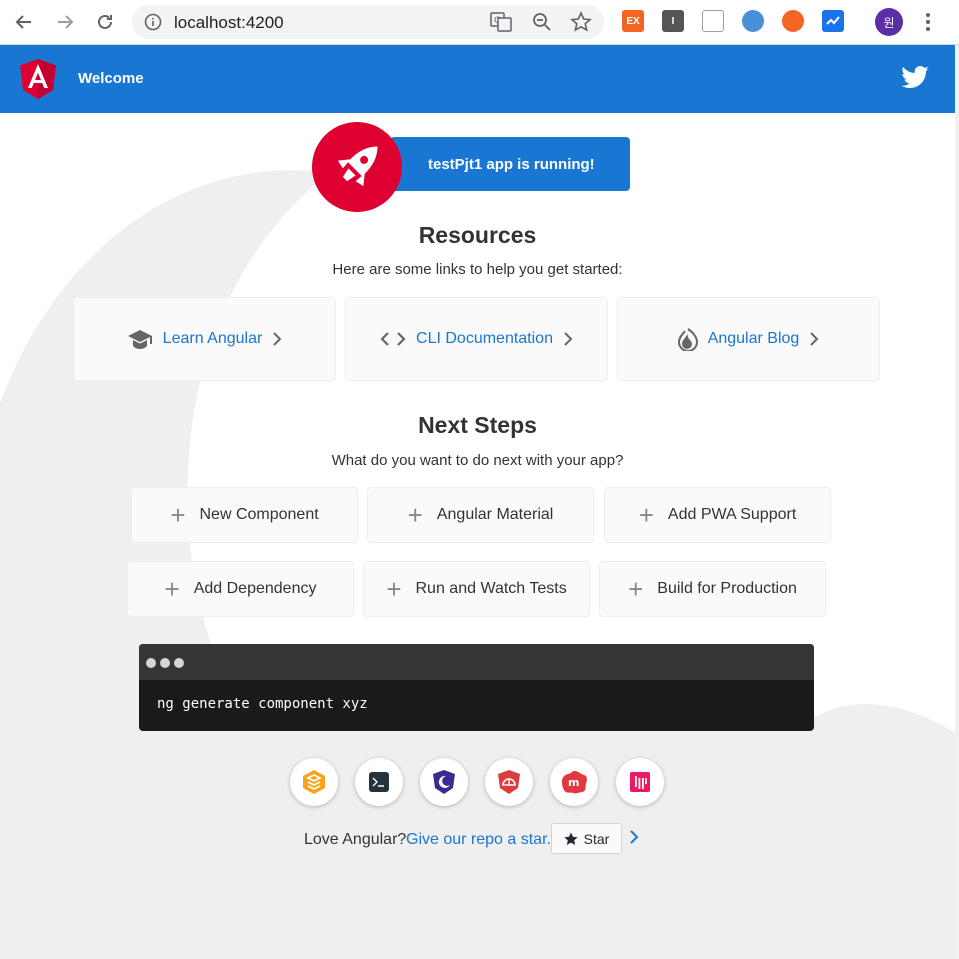 The height and width of the screenshot is (959, 959). What do you see at coordinates (571, 838) in the screenshot?
I see `star-icon` at bounding box center [571, 838].